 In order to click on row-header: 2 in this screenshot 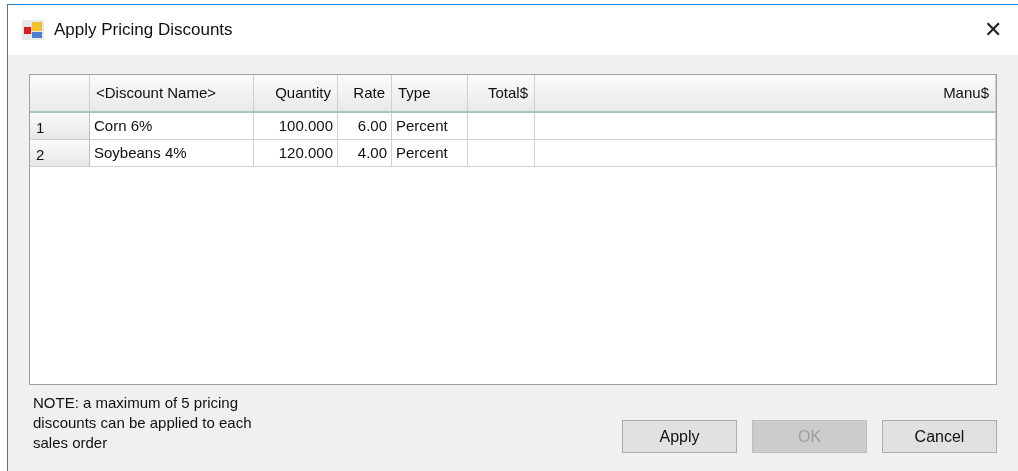, I will do `click(60, 153)`.